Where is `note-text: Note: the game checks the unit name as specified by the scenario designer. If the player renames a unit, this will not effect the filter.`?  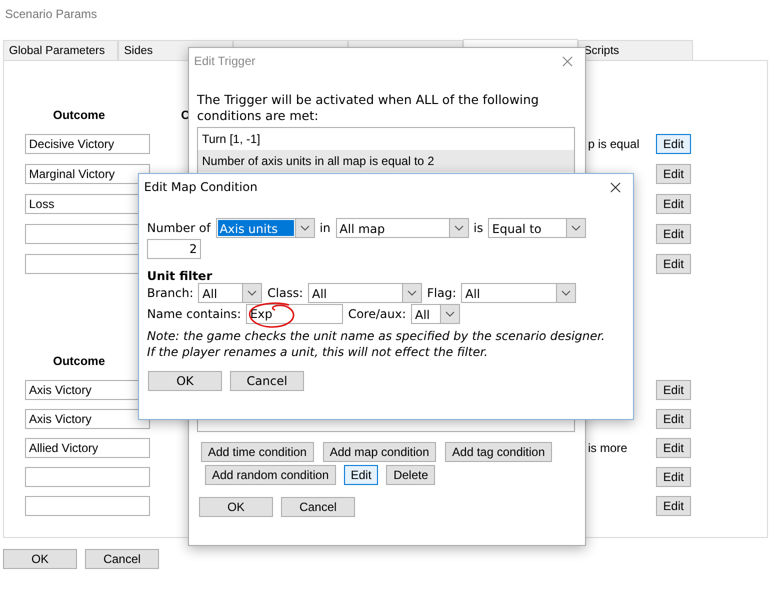
note-text: Note: the game checks the unit name as specified by the scenario designer. If the player renames a unit, this will not effect the filter. is located at coordinates (376, 344).